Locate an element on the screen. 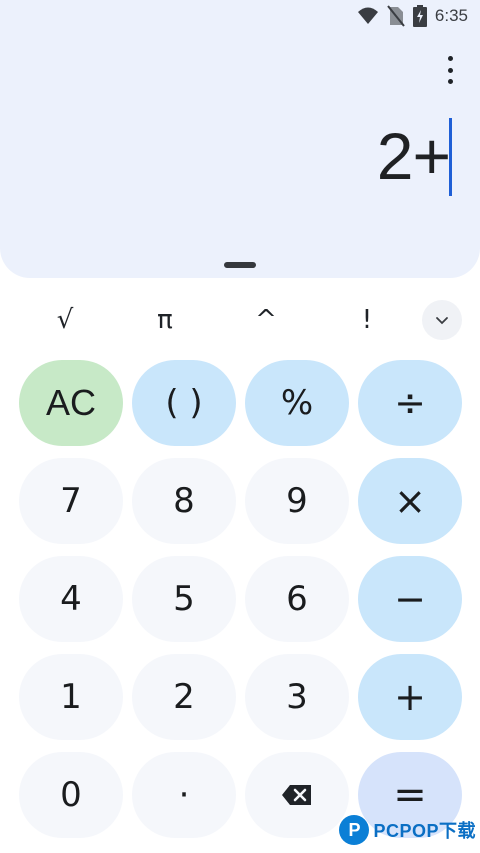  parentheses-button: ( ) is located at coordinates (184, 403).